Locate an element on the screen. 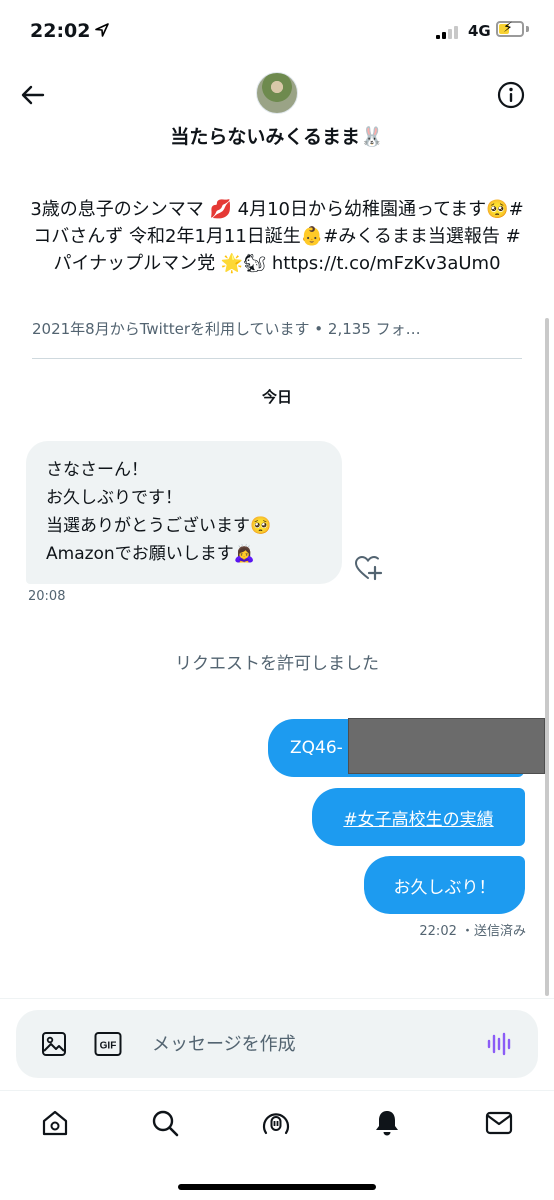 The height and width of the screenshot is (1200, 554). back-arrow-icon is located at coordinates (33, 95).